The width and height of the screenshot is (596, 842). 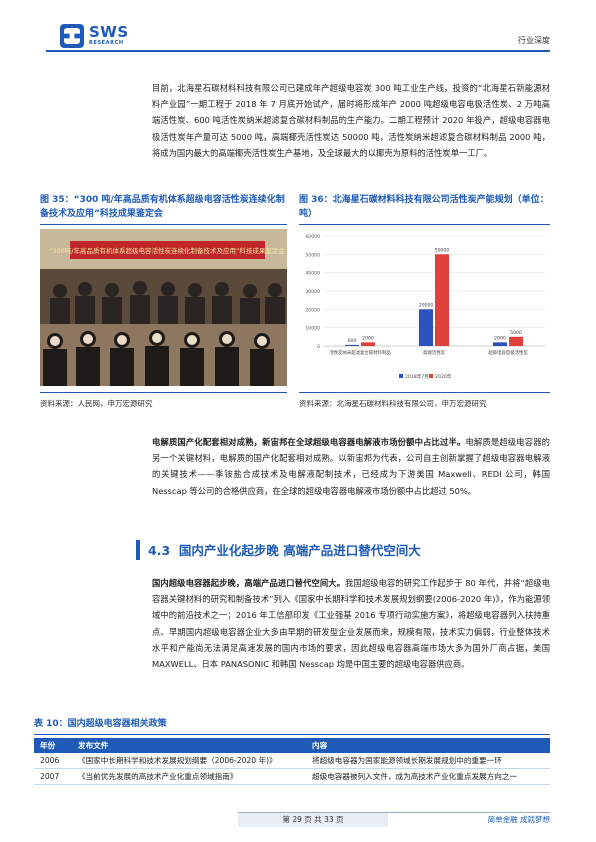 I want to click on section-title: 国内产业化起步晚 高端产品进口替代空间大, so click(x=299, y=550).